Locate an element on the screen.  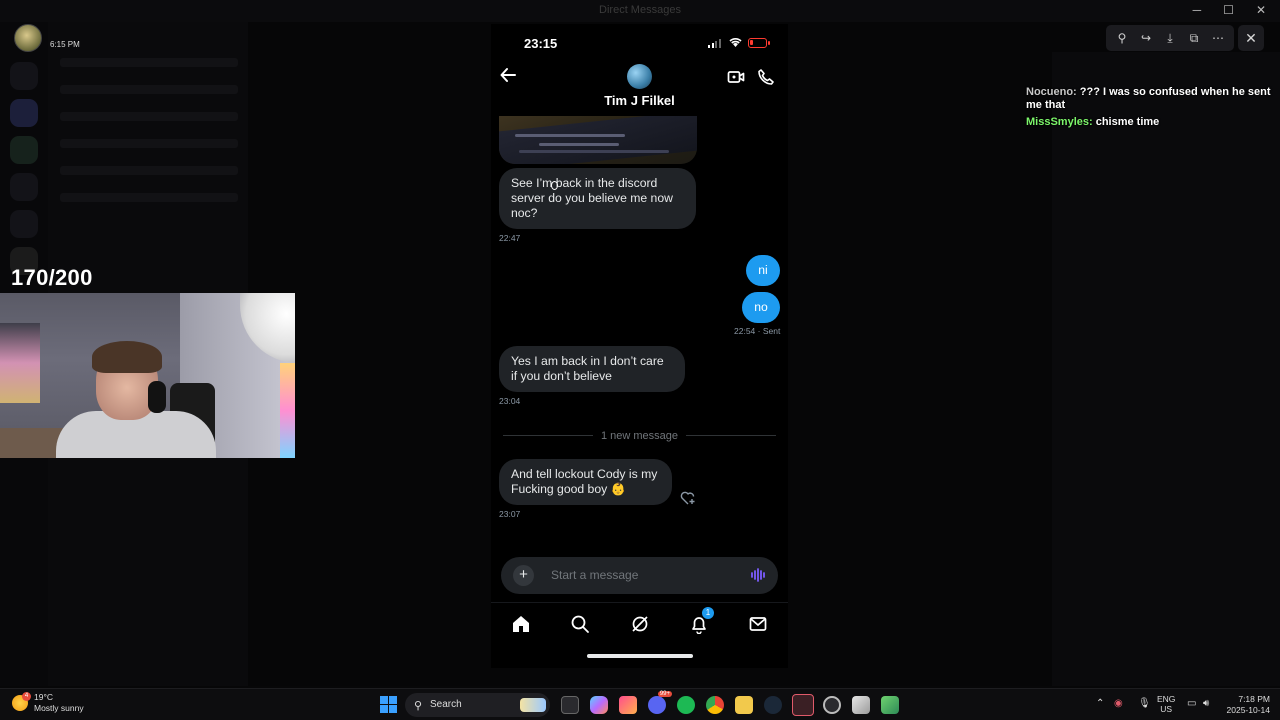
chevron-up-icon: ⌃ is located at coordinates (1100, 703).